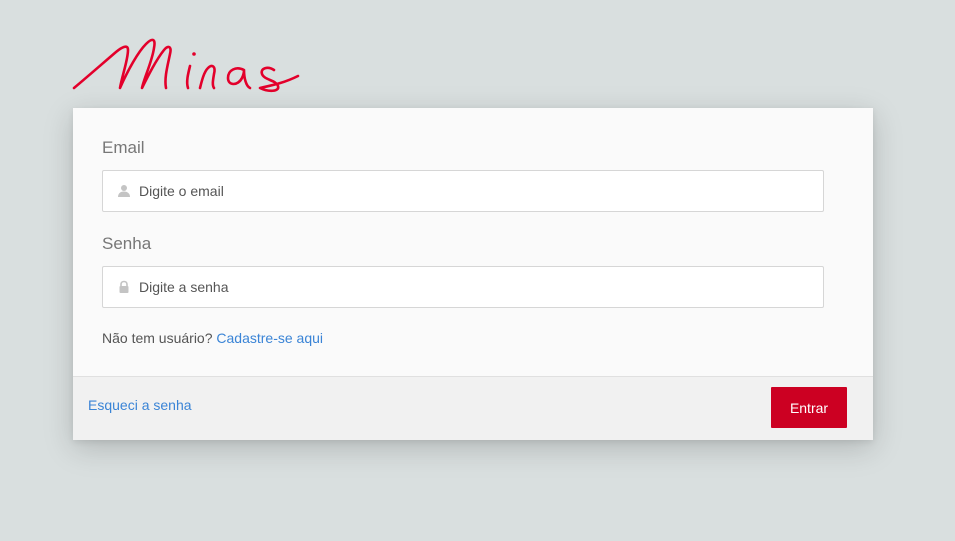 This screenshot has height=541, width=955. I want to click on forgot-password-link: Esqueci a senha, so click(140, 405).